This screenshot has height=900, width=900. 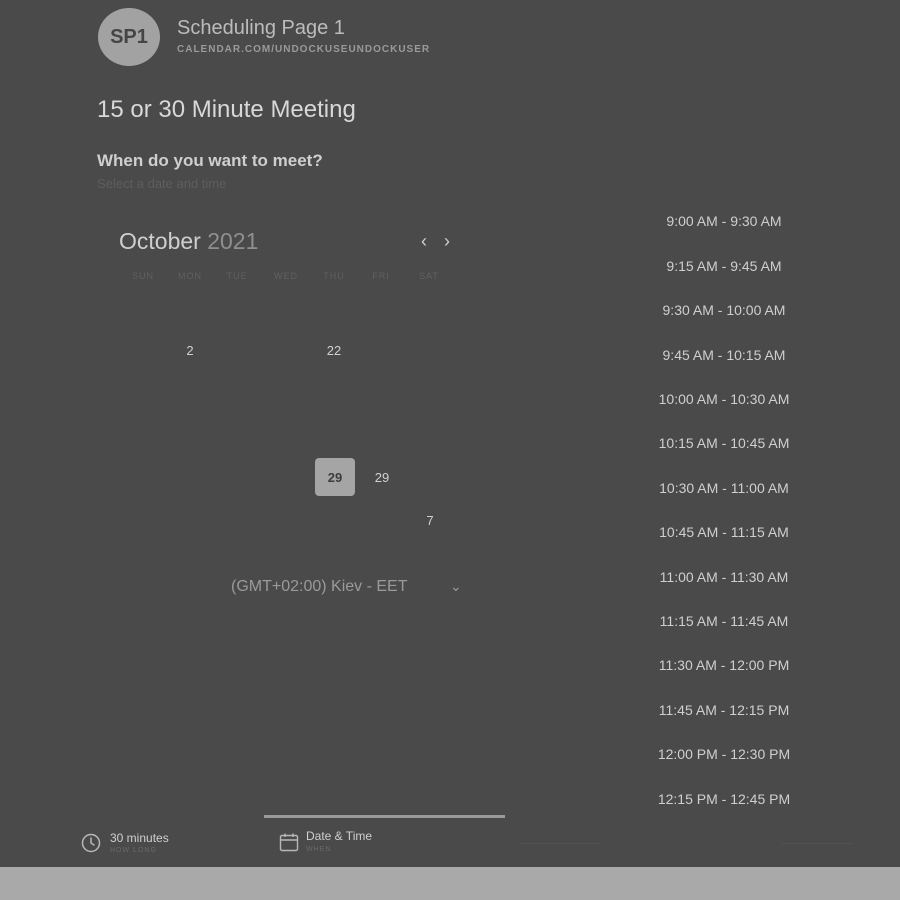 I want to click on weekday-wed: WED, so click(x=286, y=276).